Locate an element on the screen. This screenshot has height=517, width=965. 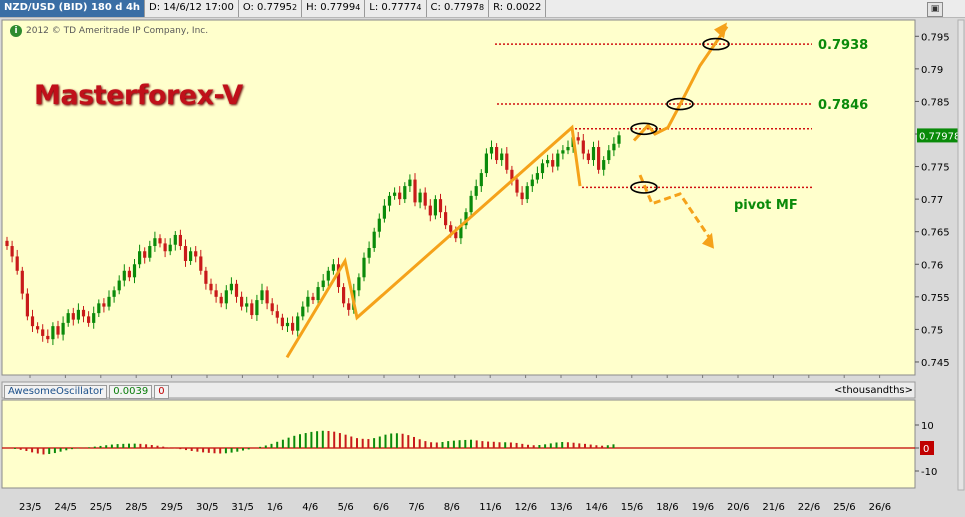
ao-name: AwesomeOscillator is located at coordinates (56, 392).